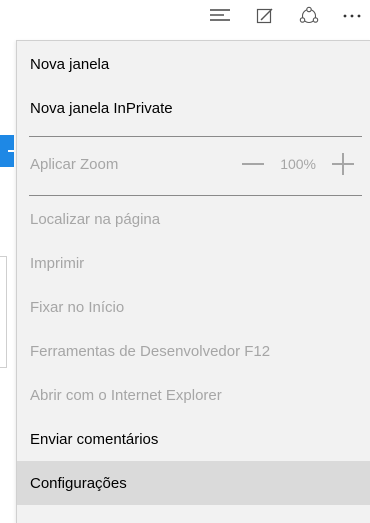  Describe the element at coordinates (78, 483) in the screenshot. I see `menu-item-label: Configurações` at that location.